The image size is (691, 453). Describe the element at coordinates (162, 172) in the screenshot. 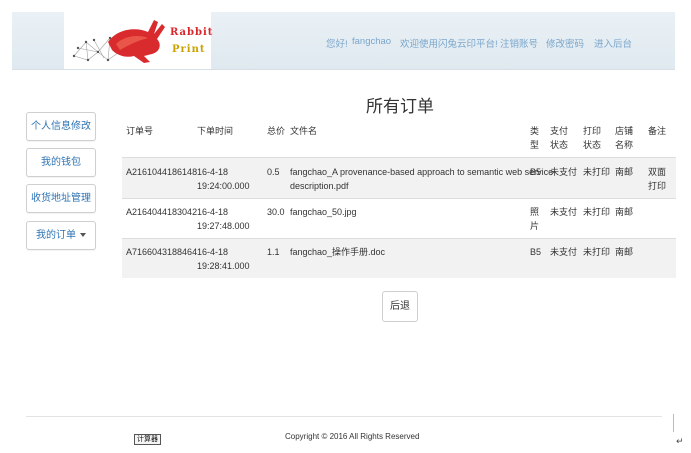

I see `order-no: A2161044186148` at that location.